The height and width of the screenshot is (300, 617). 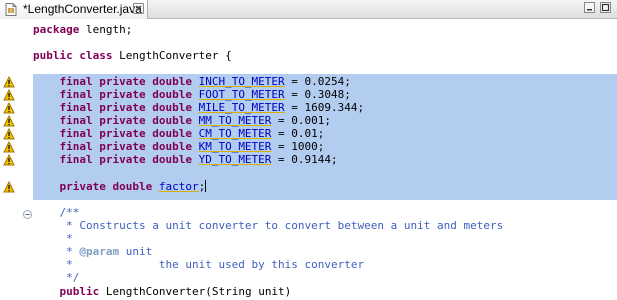 I want to click on keyword: class, so click(x=96, y=55).